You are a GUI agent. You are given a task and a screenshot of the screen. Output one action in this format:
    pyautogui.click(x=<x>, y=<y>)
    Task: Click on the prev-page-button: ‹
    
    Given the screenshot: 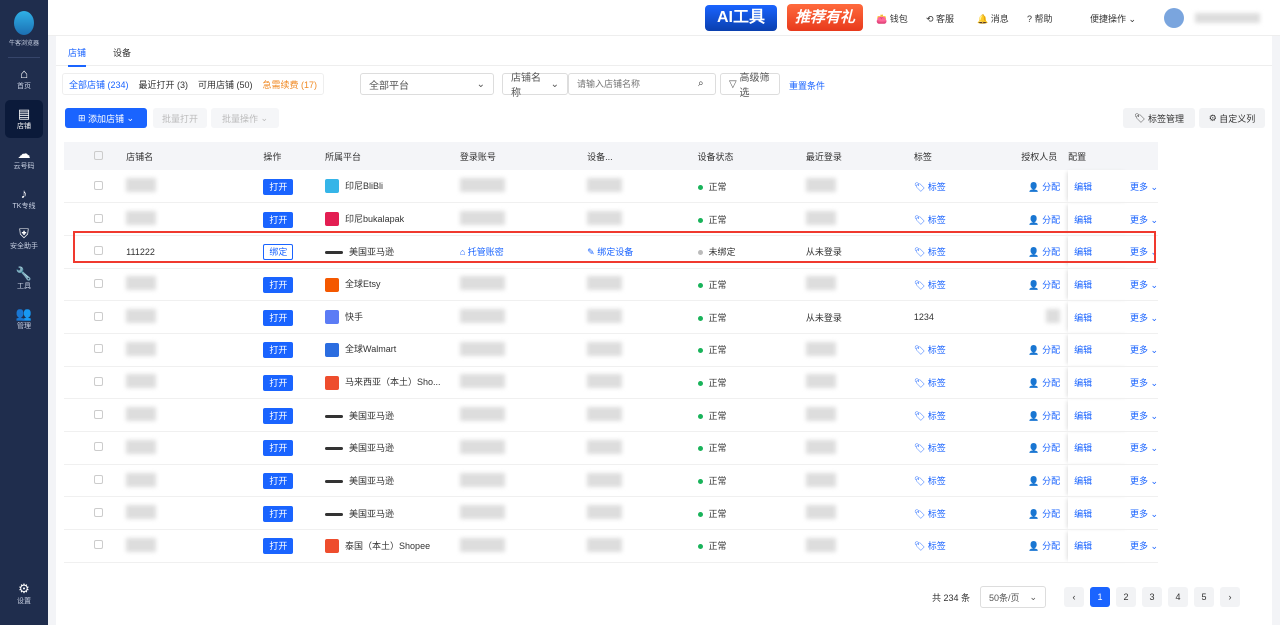 What is the action you would take?
    pyautogui.click(x=1074, y=597)
    